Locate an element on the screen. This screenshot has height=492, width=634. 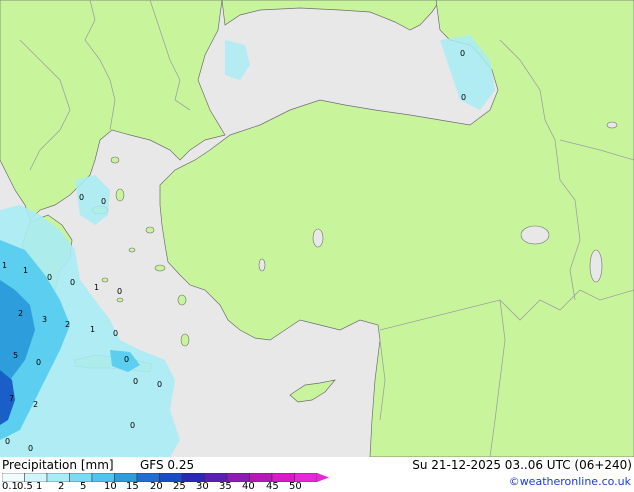
color-scale-tick: 40 is located at coordinates (248, 486).